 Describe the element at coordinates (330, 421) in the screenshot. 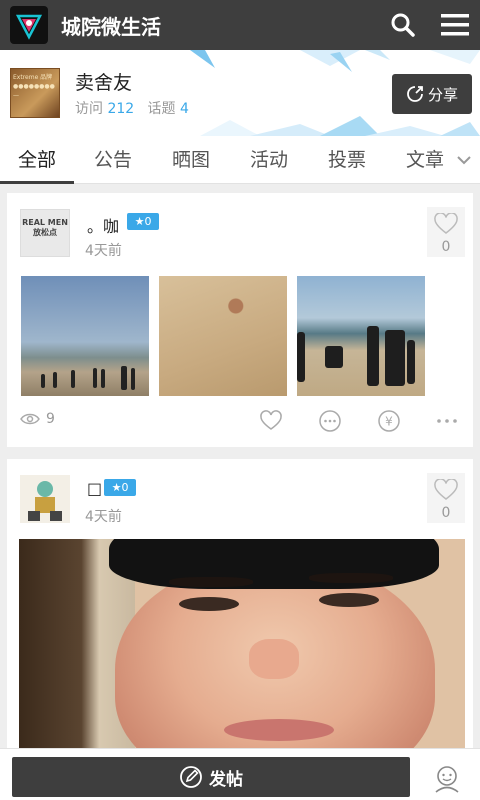

I see `comment-icon` at that location.